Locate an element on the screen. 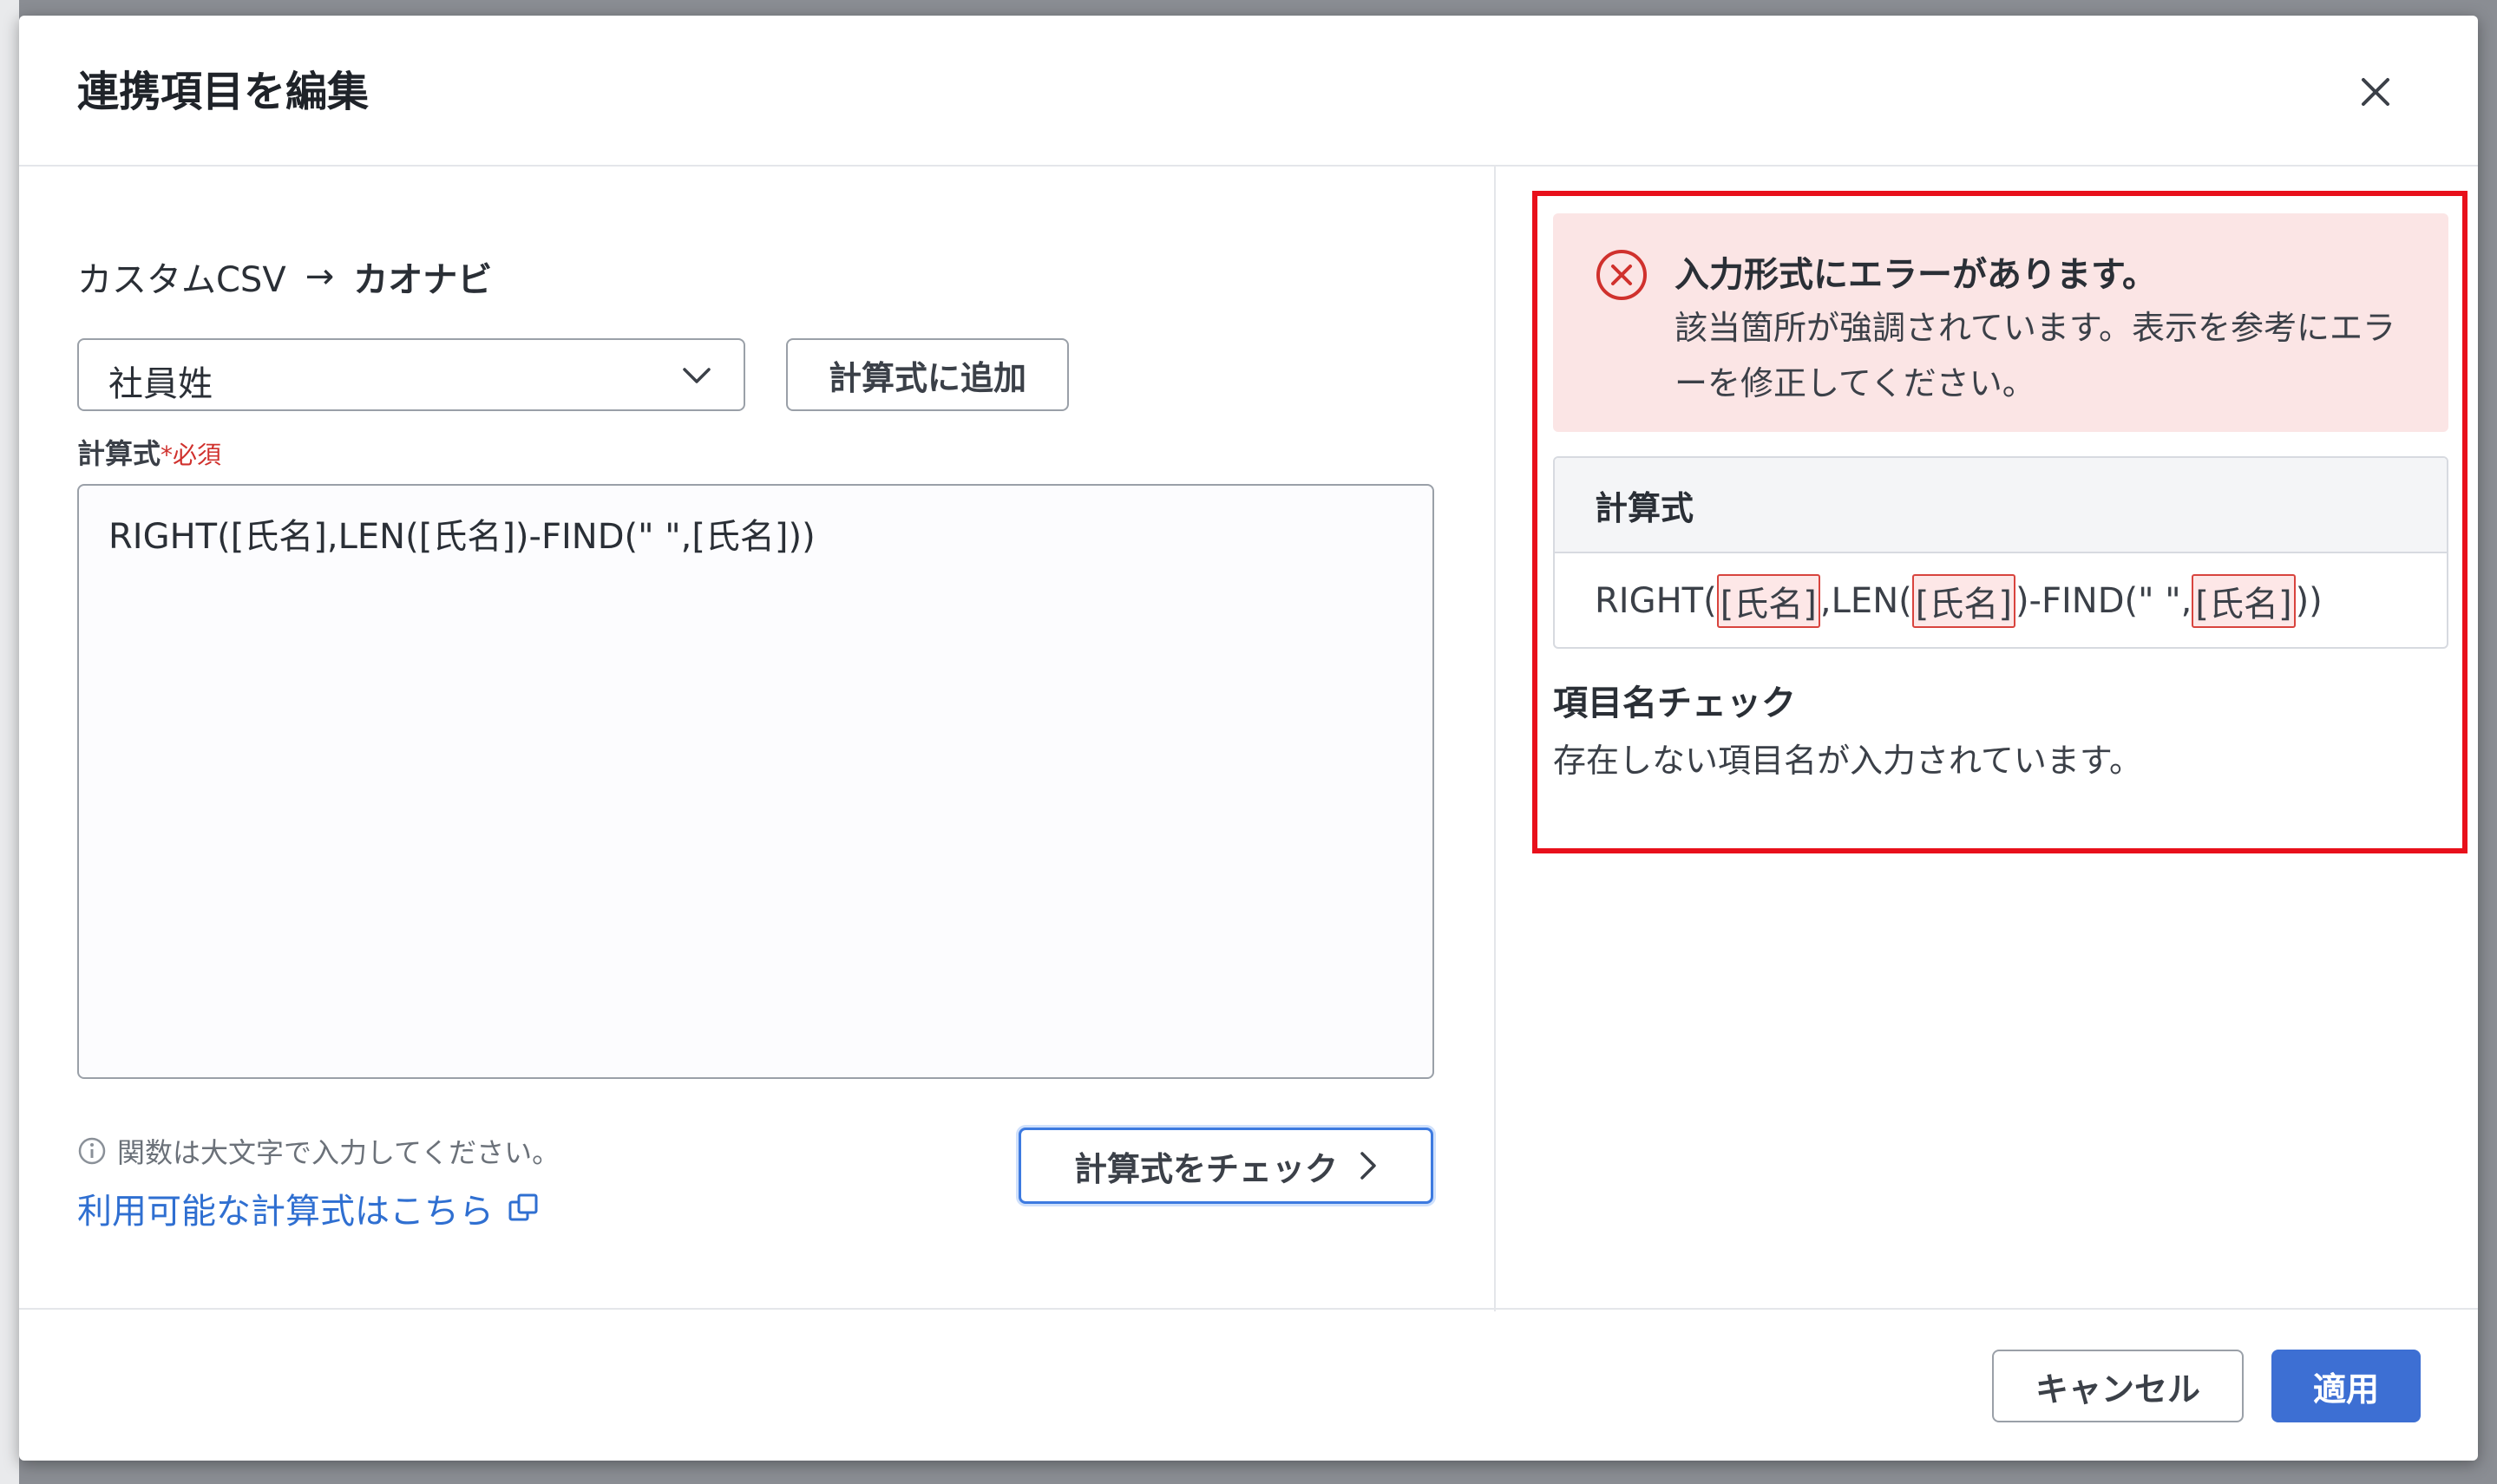  error-circle-icon is located at coordinates (1621, 275).